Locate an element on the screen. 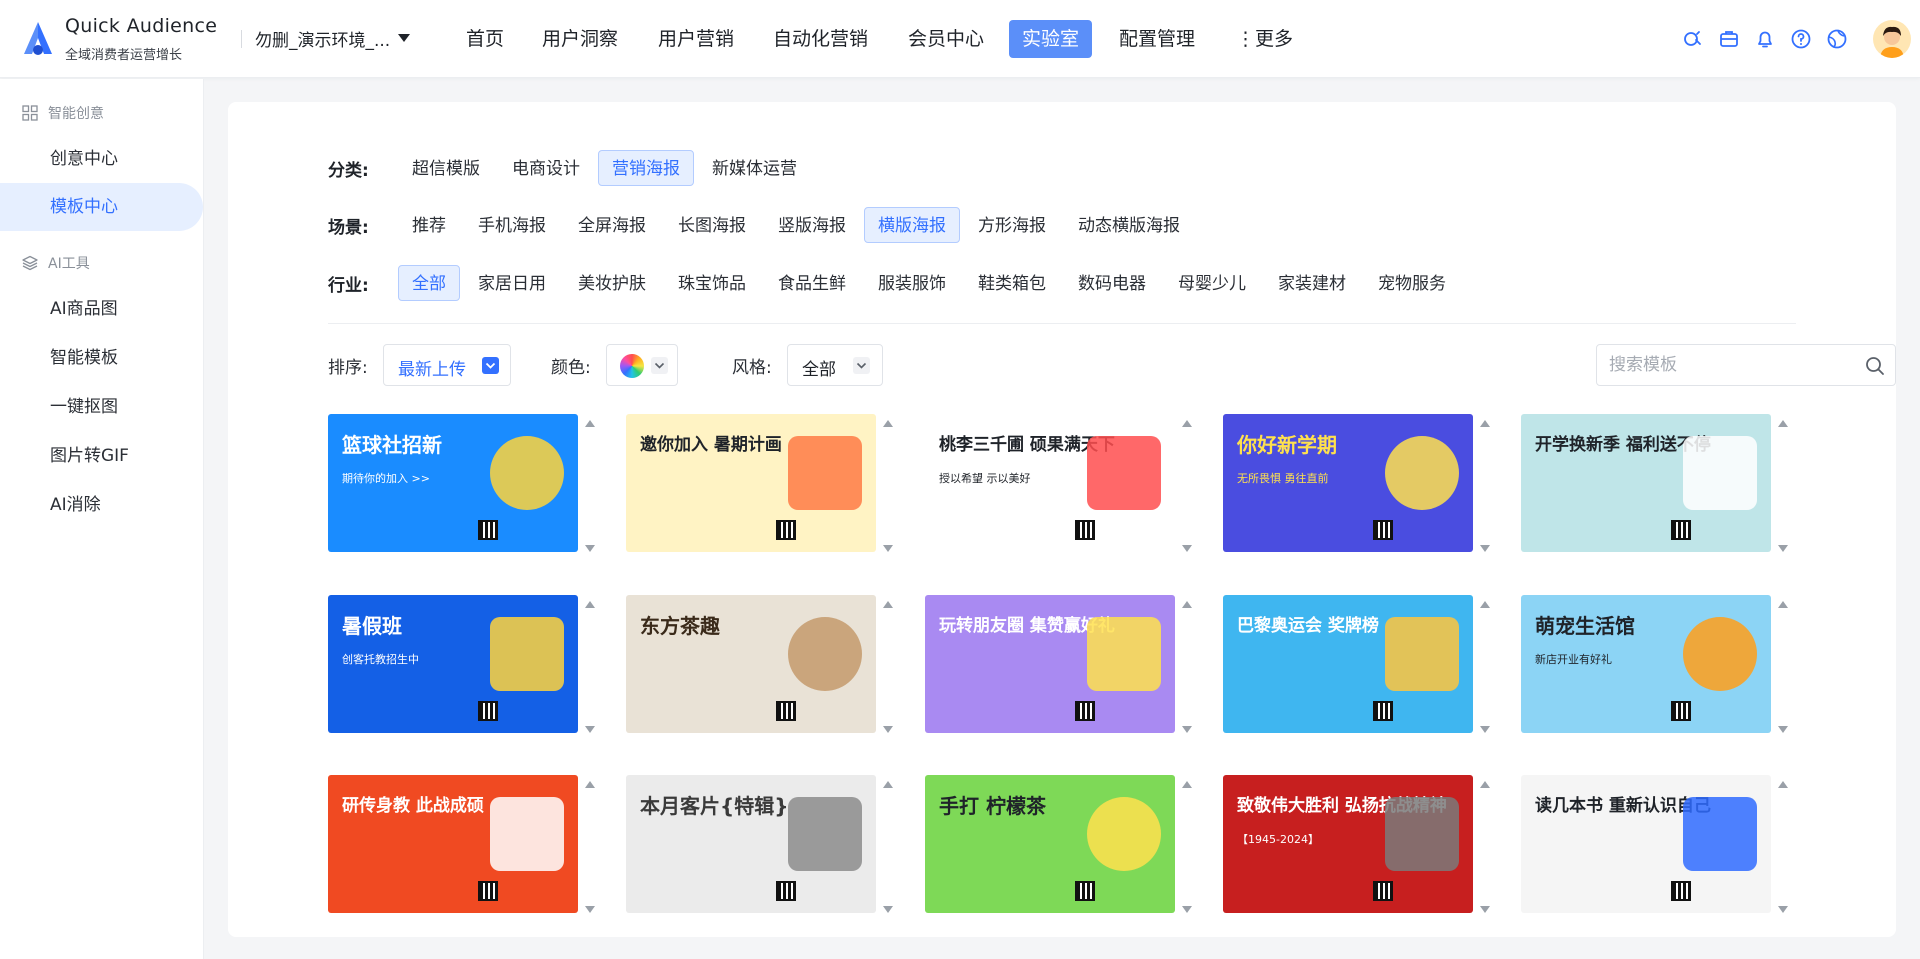  chip-industry: 食品生鲜 is located at coordinates (812, 283).